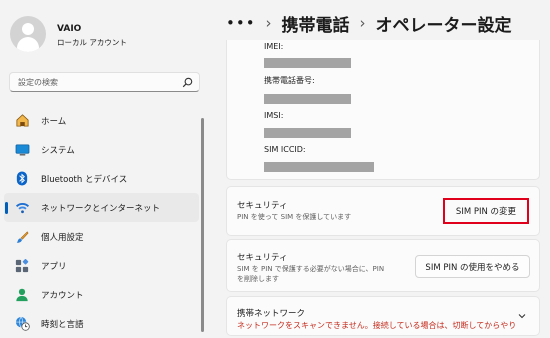 The height and width of the screenshot is (338, 550). I want to click on paintbrush-icon, so click(22, 237).